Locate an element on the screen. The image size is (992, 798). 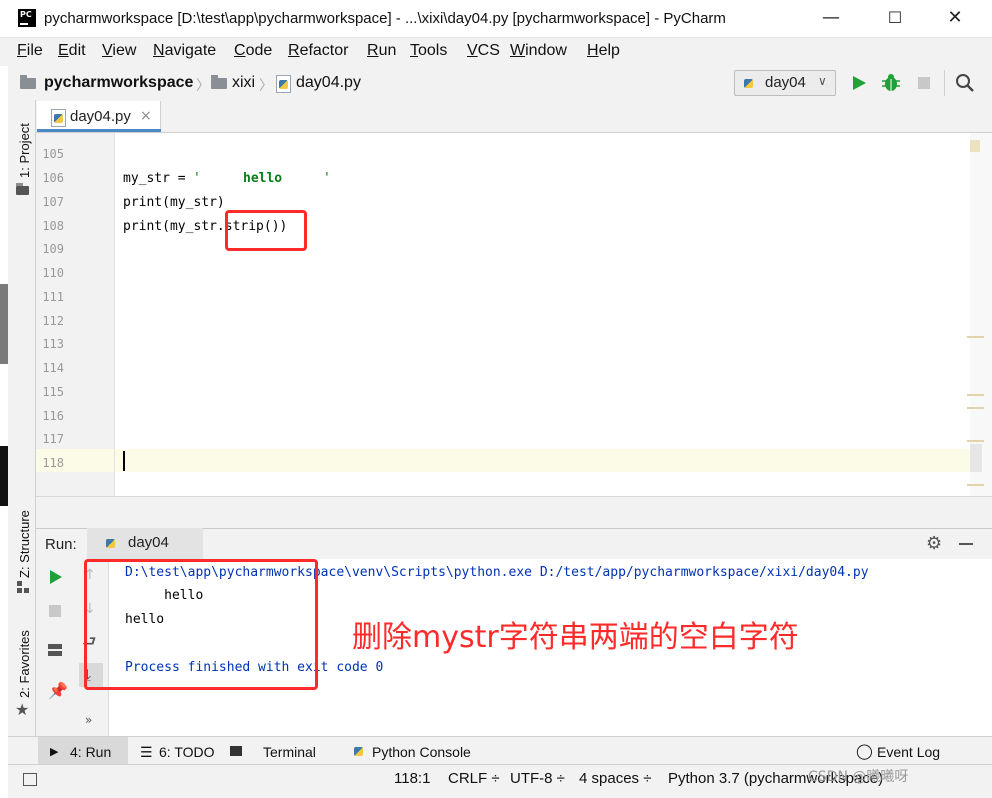
line-number: 110 is located at coordinates (53, 273).